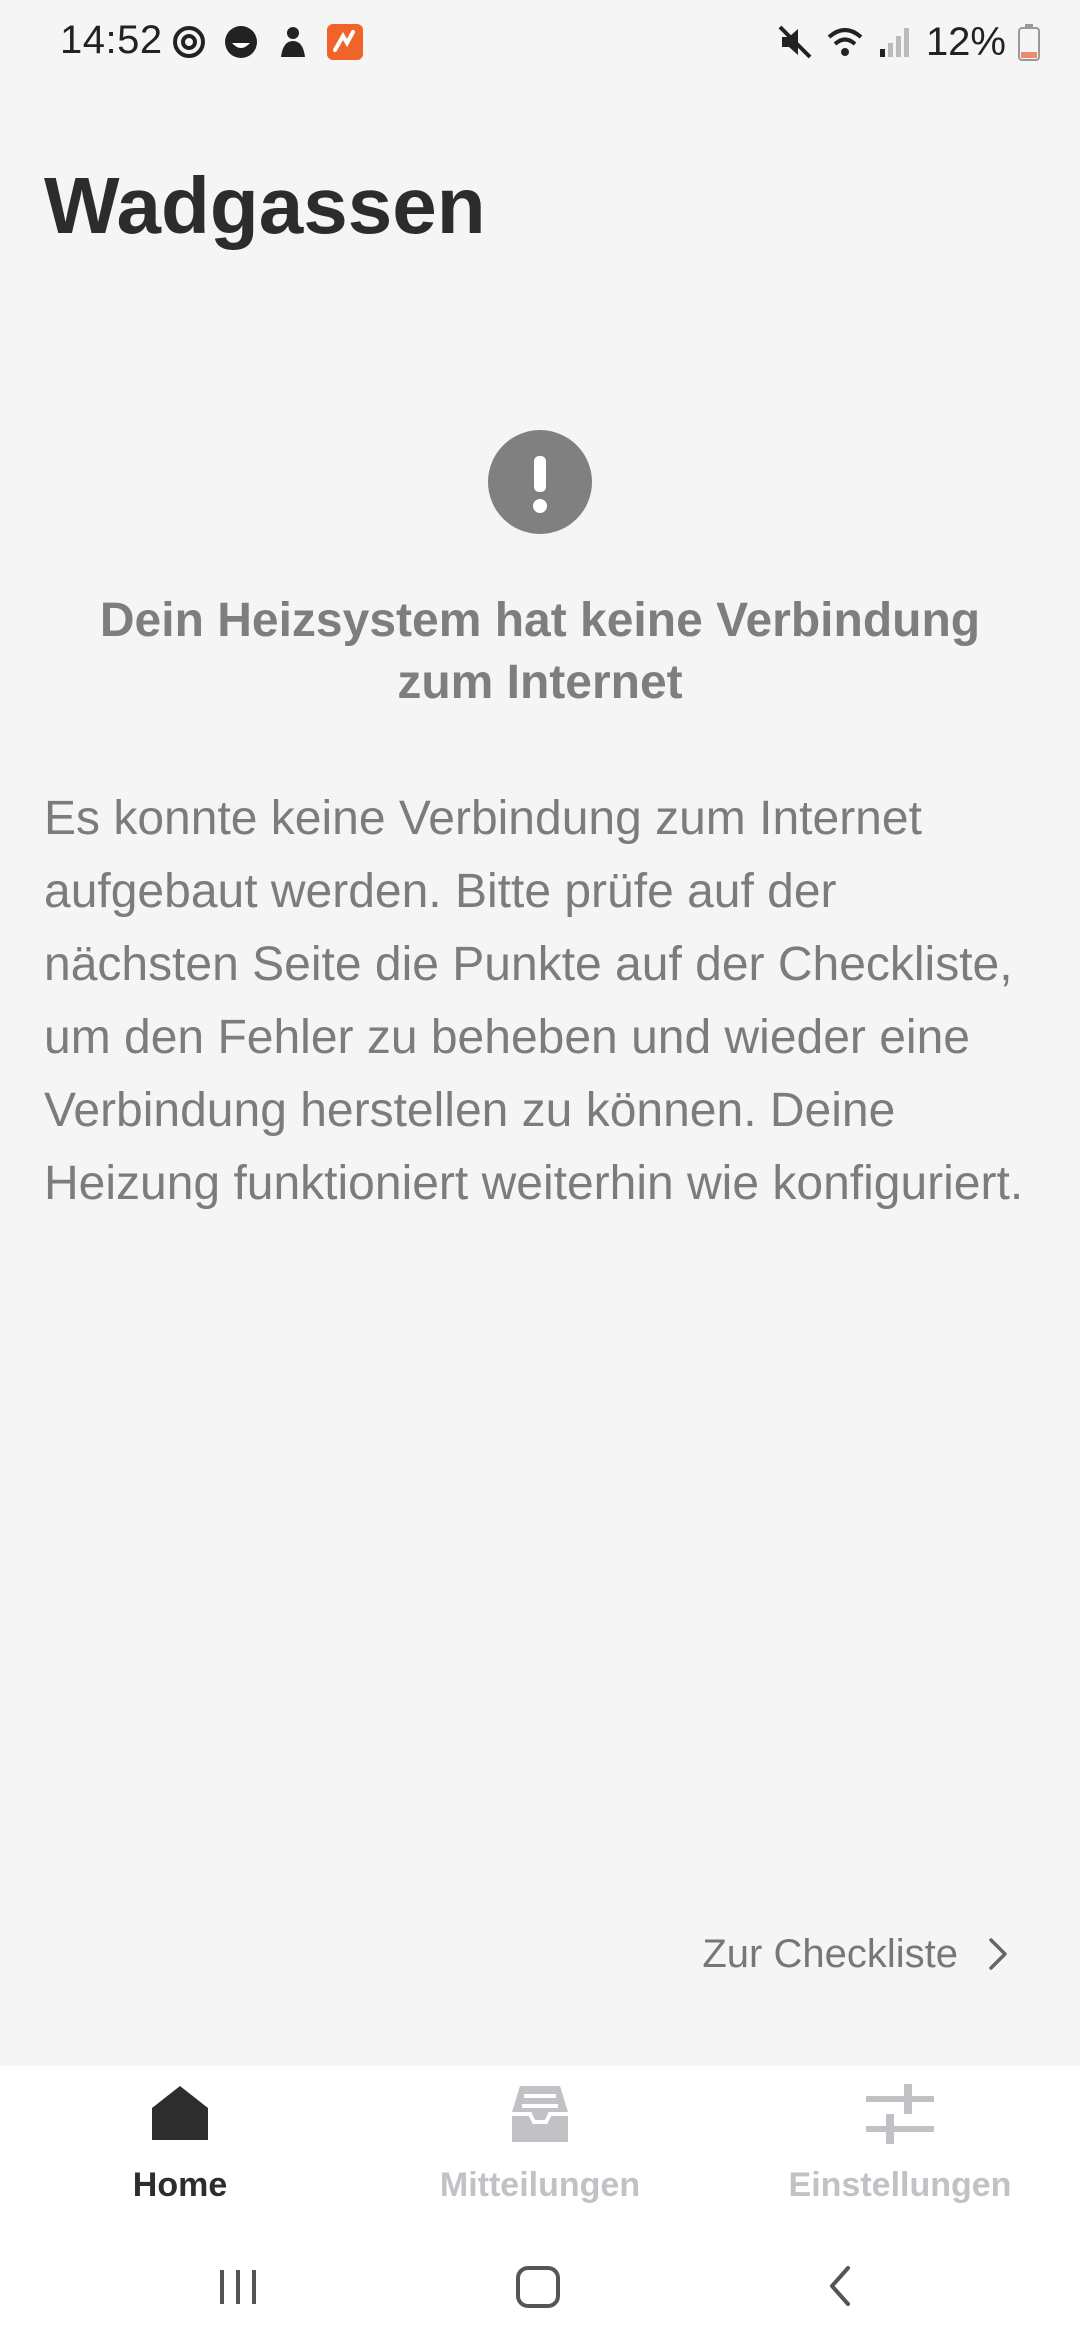  I want to click on home-button, so click(538, 2286).